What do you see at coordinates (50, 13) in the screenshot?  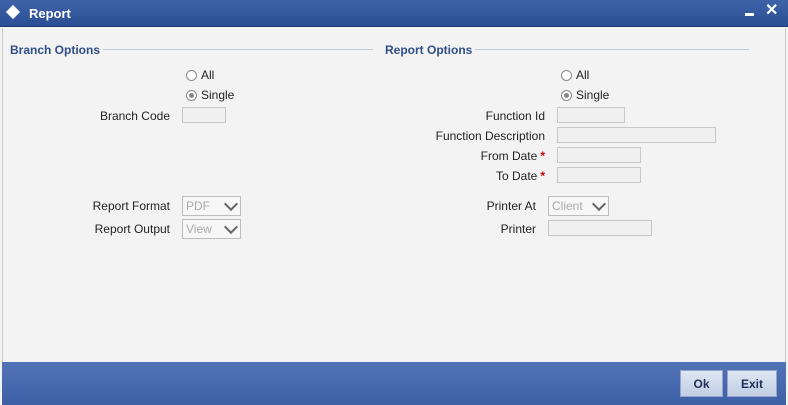 I see `window-title: Report` at bounding box center [50, 13].